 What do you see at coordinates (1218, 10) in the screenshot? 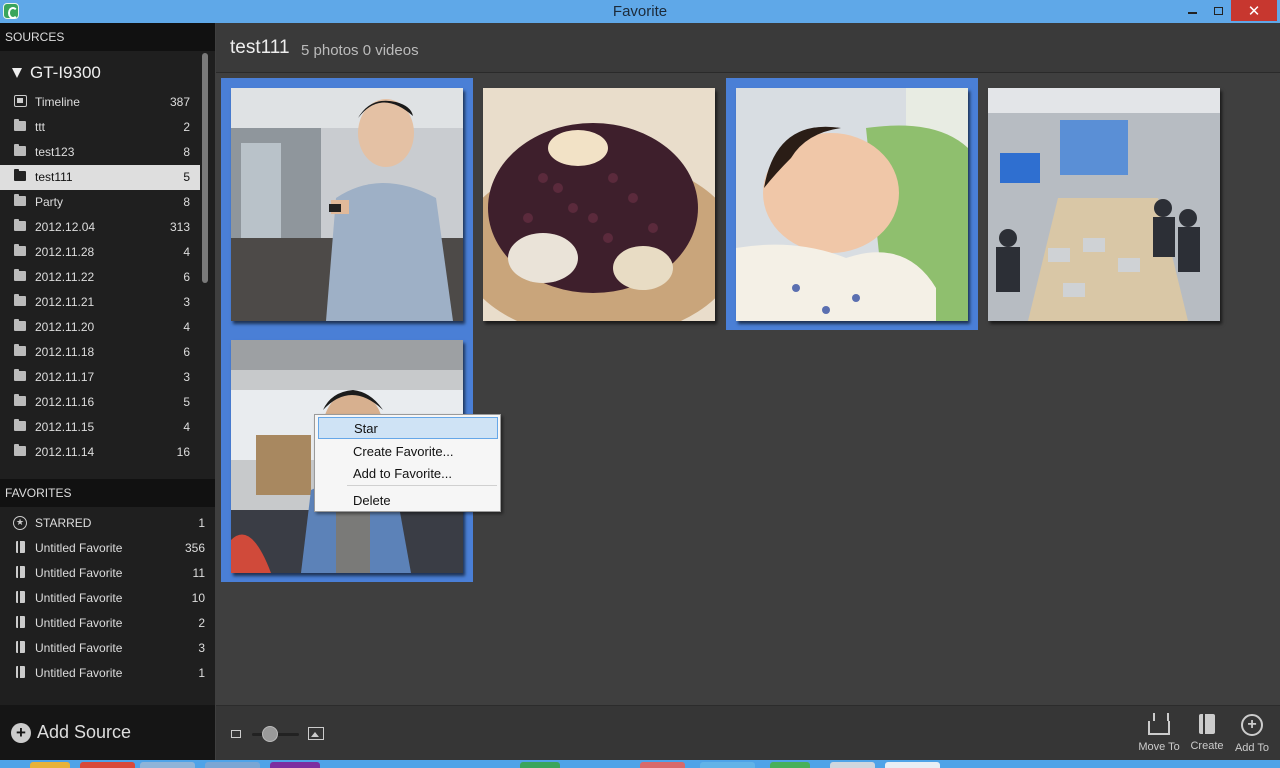
I see `restore-button` at bounding box center [1218, 10].